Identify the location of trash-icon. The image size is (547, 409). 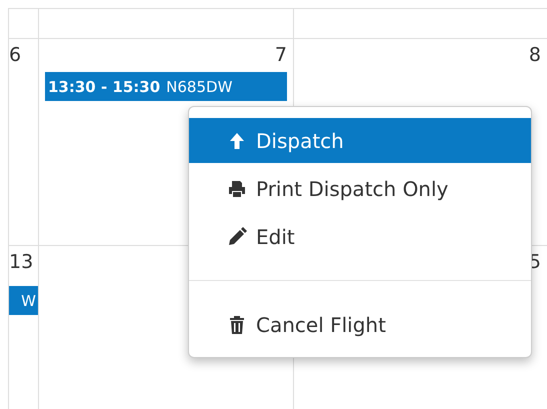
(237, 324).